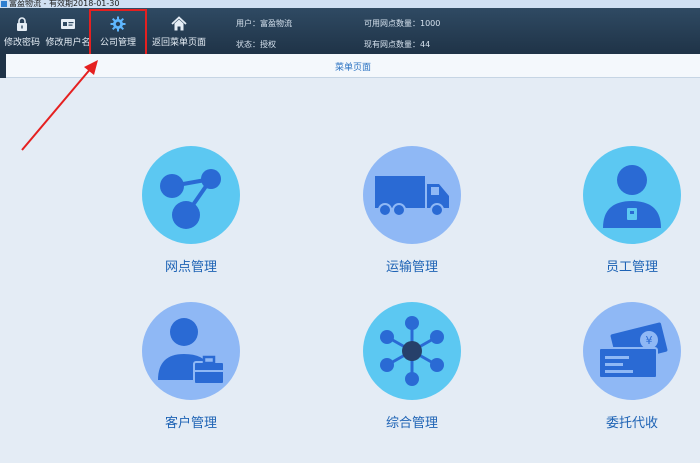 The width and height of the screenshot is (700, 463). I want to click on employee-icon, so click(632, 196).